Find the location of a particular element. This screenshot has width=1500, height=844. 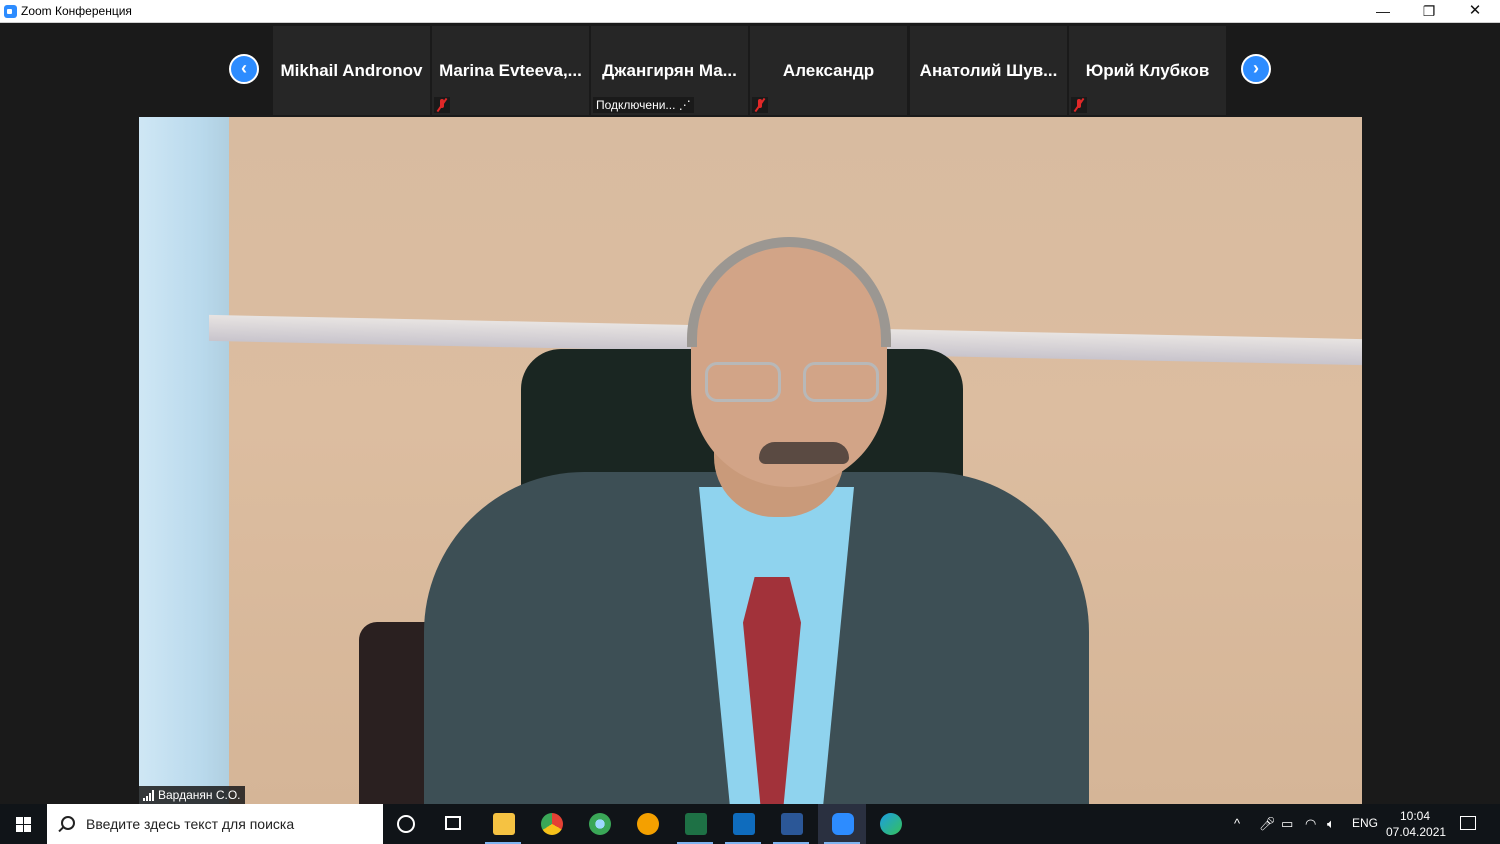

close-button: ✕ is located at coordinates (1475, 11).